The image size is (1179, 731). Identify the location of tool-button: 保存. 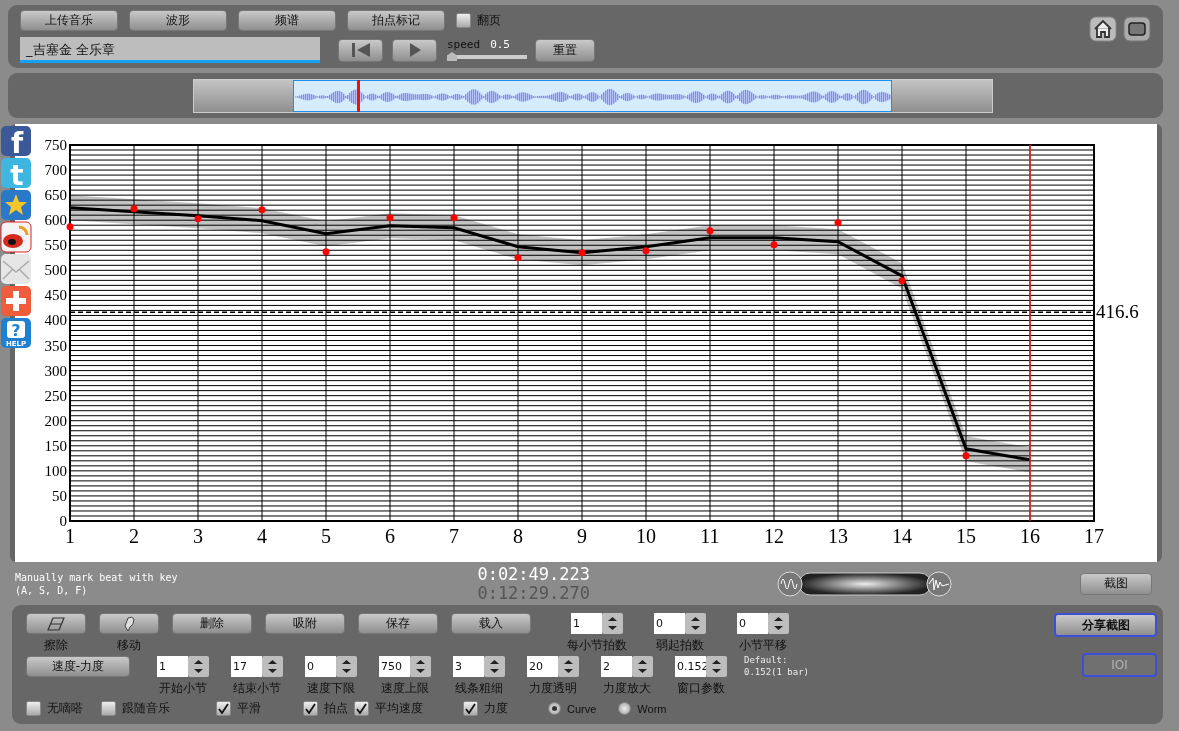
(398, 623).